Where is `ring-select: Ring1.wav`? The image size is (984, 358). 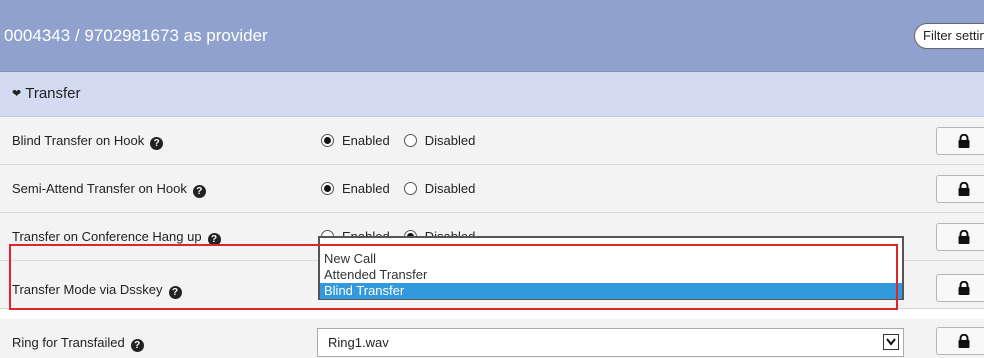
ring-select: Ring1.wav is located at coordinates (610, 342).